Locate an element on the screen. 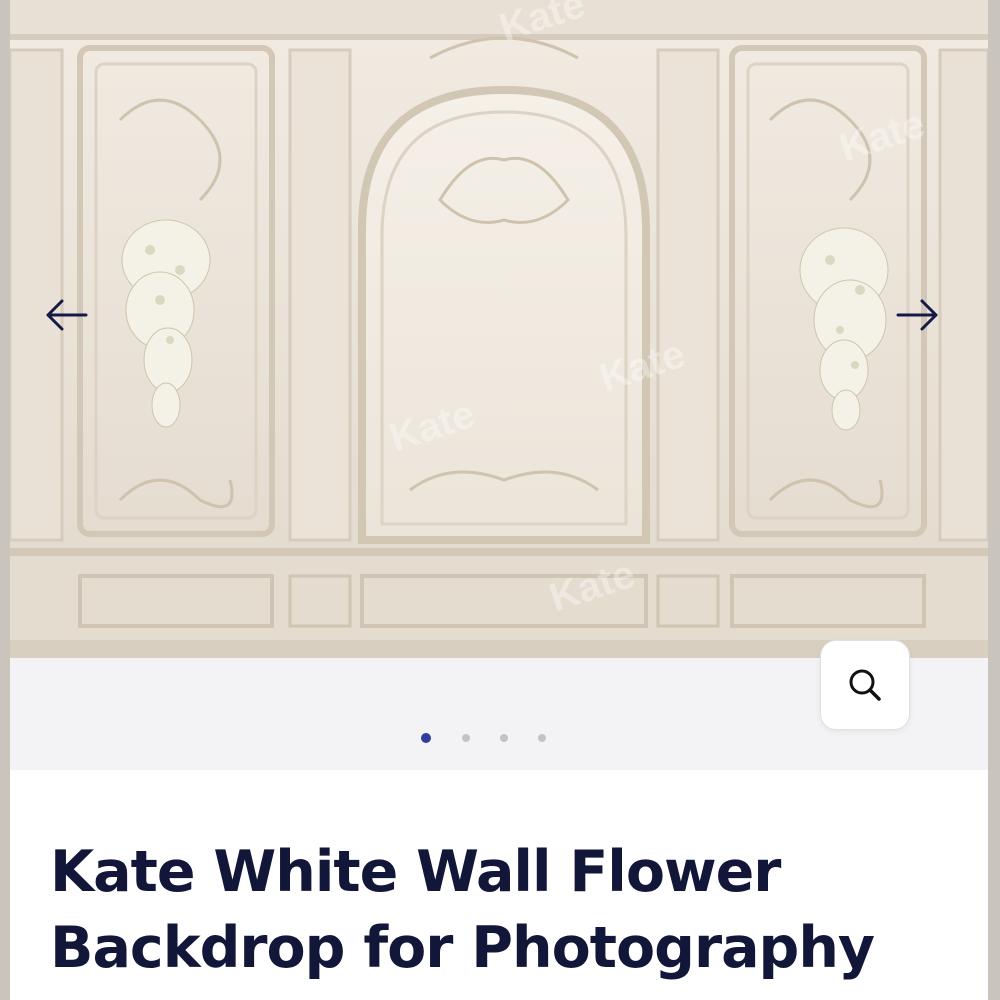 Image resolution: width=1000 pixels, height=1000 pixels. carousel-indicators is located at coordinates (499, 738).